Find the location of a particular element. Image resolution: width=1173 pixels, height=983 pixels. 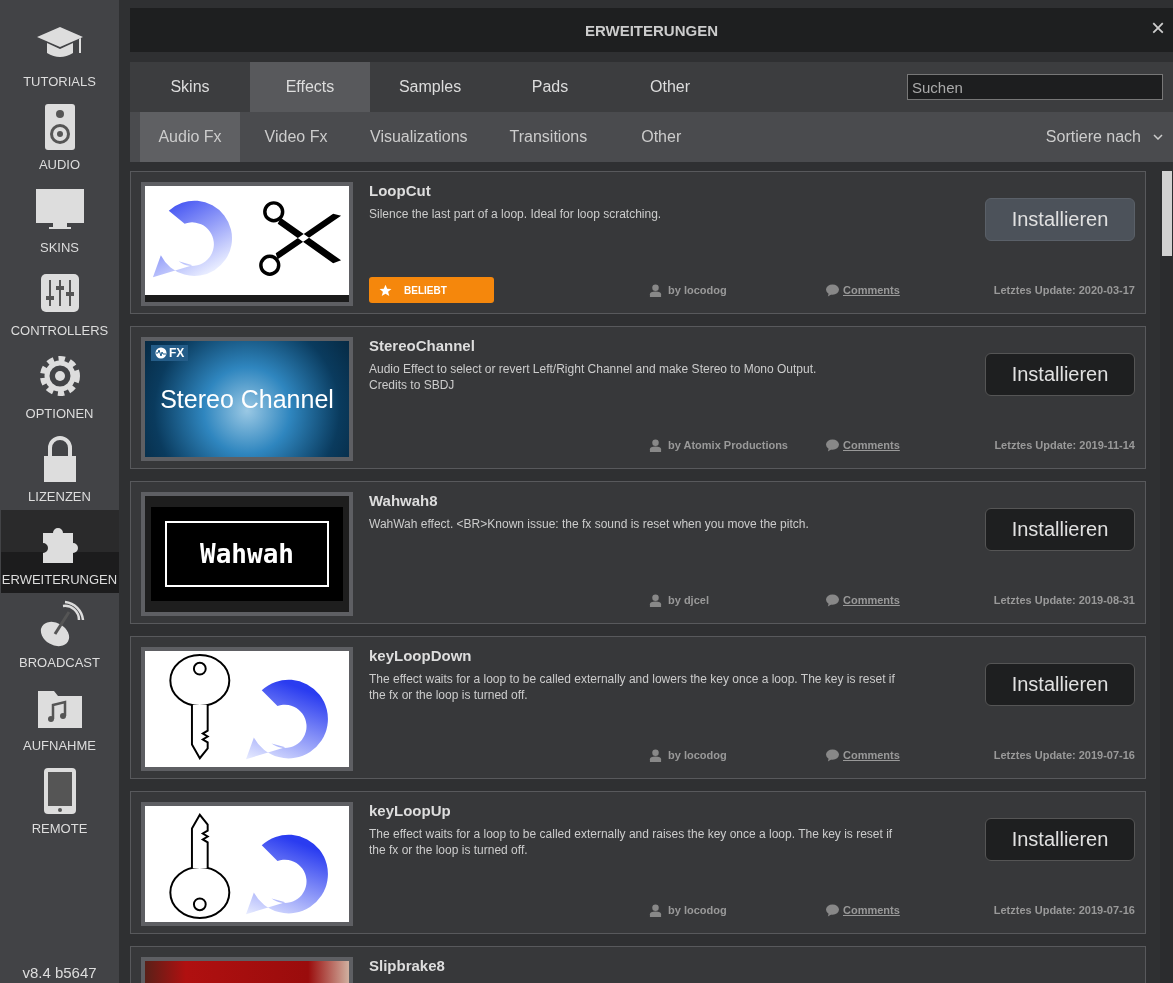

extension-title: keyLoopUp is located at coordinates (410, 810).